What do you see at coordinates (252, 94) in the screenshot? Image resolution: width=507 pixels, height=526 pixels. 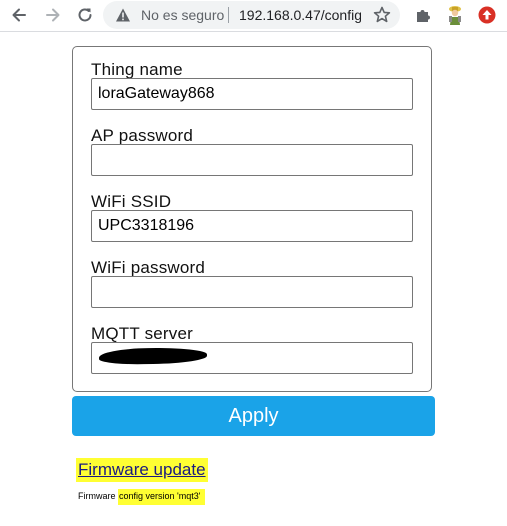 I see `thing-name-input` at bounding box center [252, 94].